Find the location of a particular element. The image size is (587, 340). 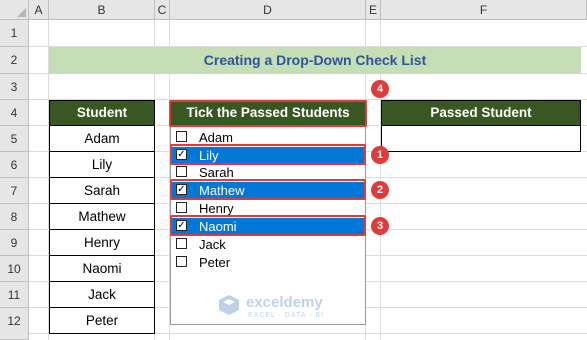

exceldemy-logo-icon is located at coordinates (229, 305).